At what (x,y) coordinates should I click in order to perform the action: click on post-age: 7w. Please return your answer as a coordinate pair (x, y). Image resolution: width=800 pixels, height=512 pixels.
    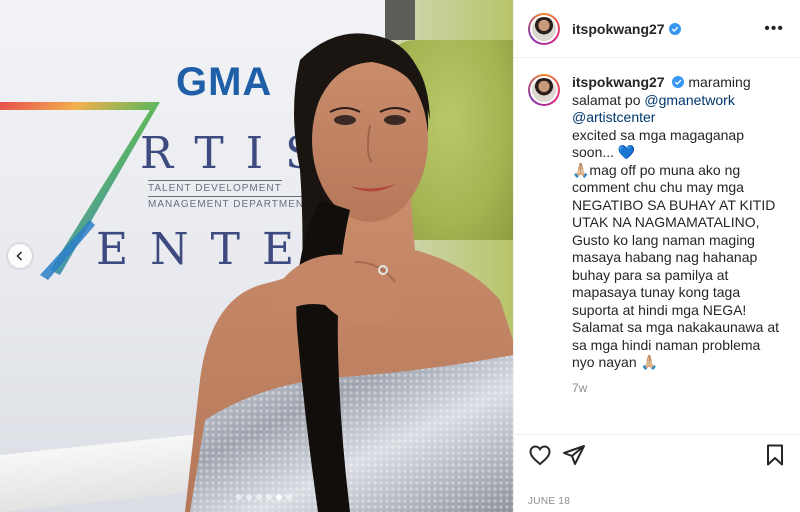
    Looking at the image, I should click on (678, 389).